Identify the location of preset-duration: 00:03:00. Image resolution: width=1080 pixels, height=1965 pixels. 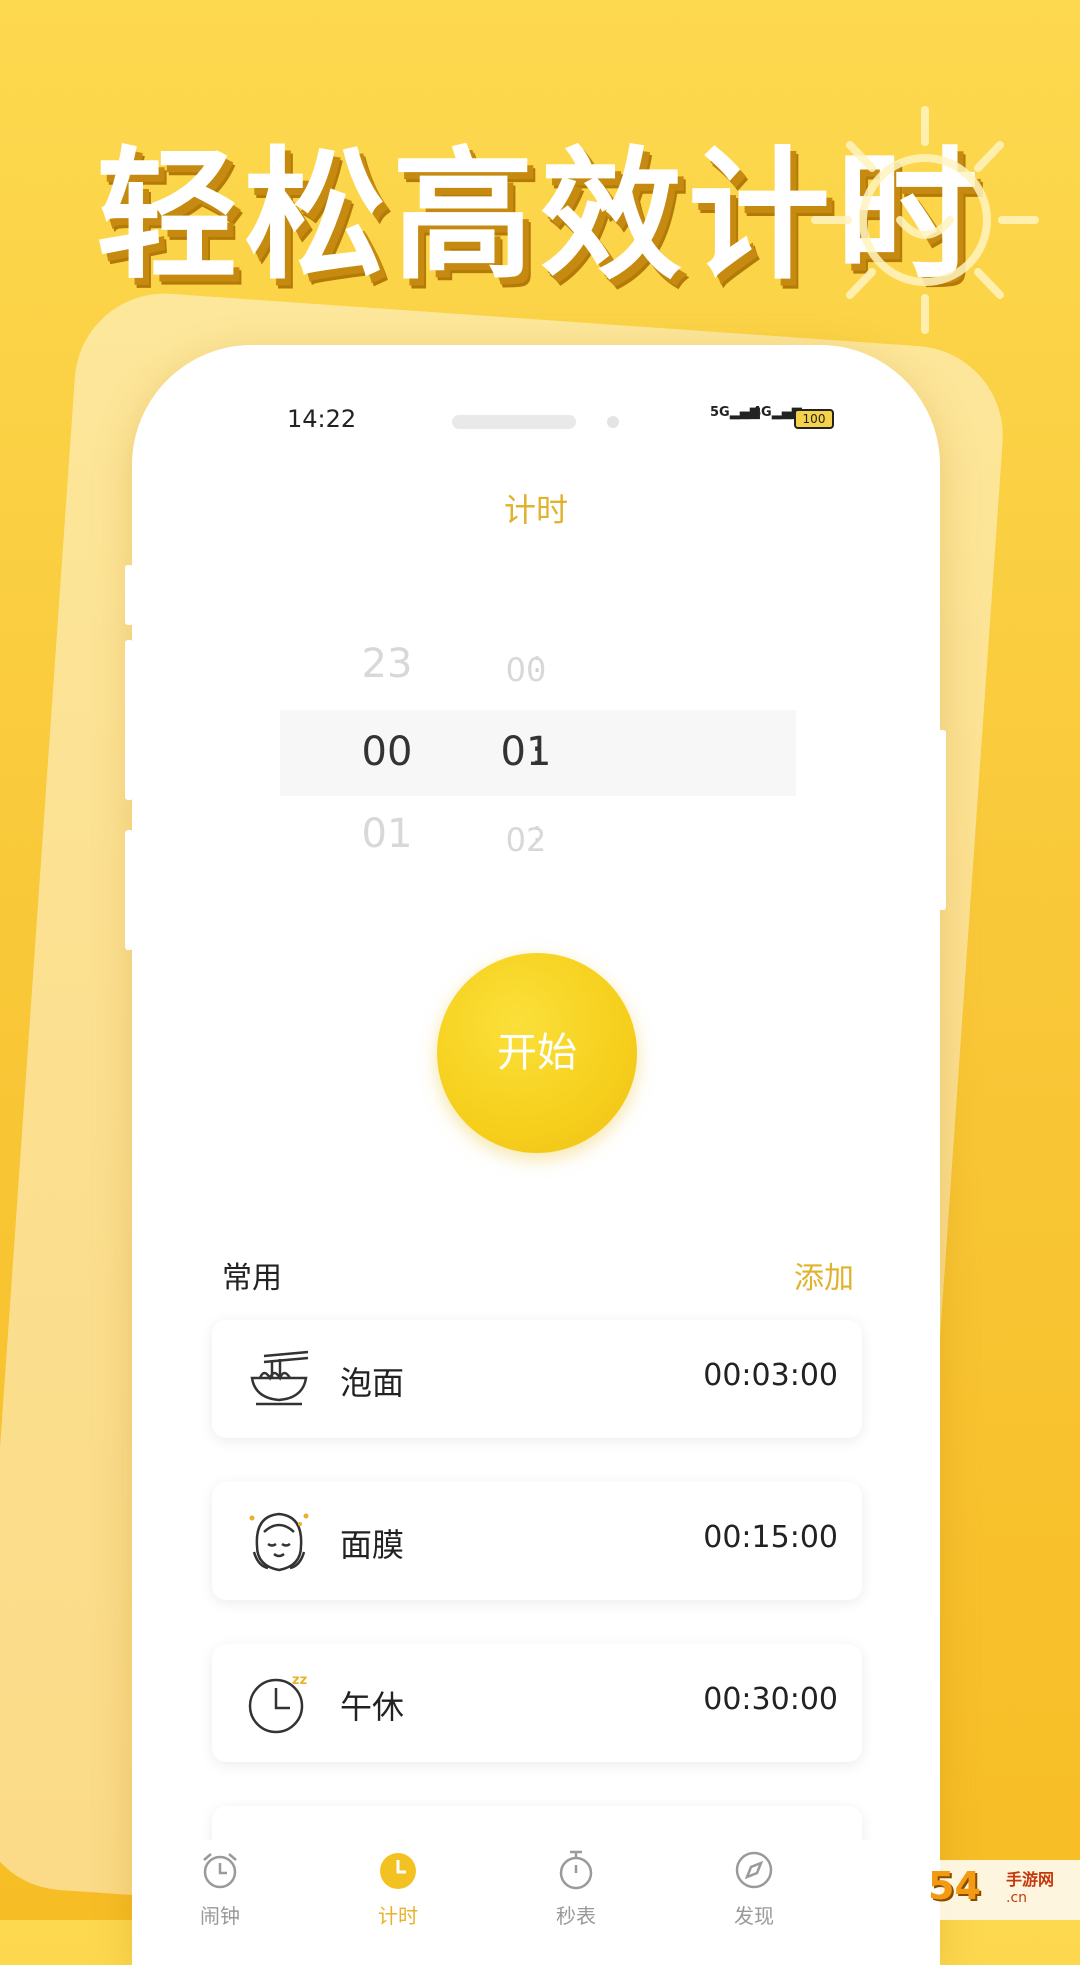
(770, 1375).